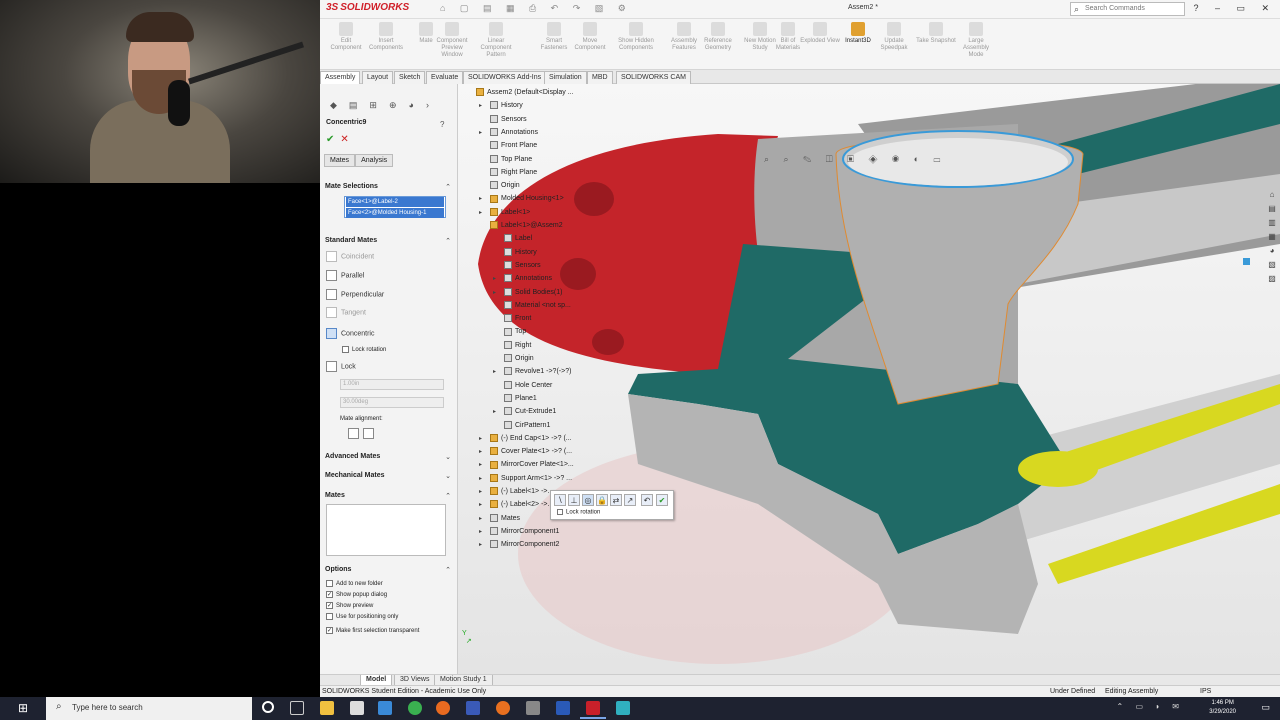  What do you see at coordinates (563, 708) in the screenshot?
I see `word-icon` at bounding box center [563, 708].